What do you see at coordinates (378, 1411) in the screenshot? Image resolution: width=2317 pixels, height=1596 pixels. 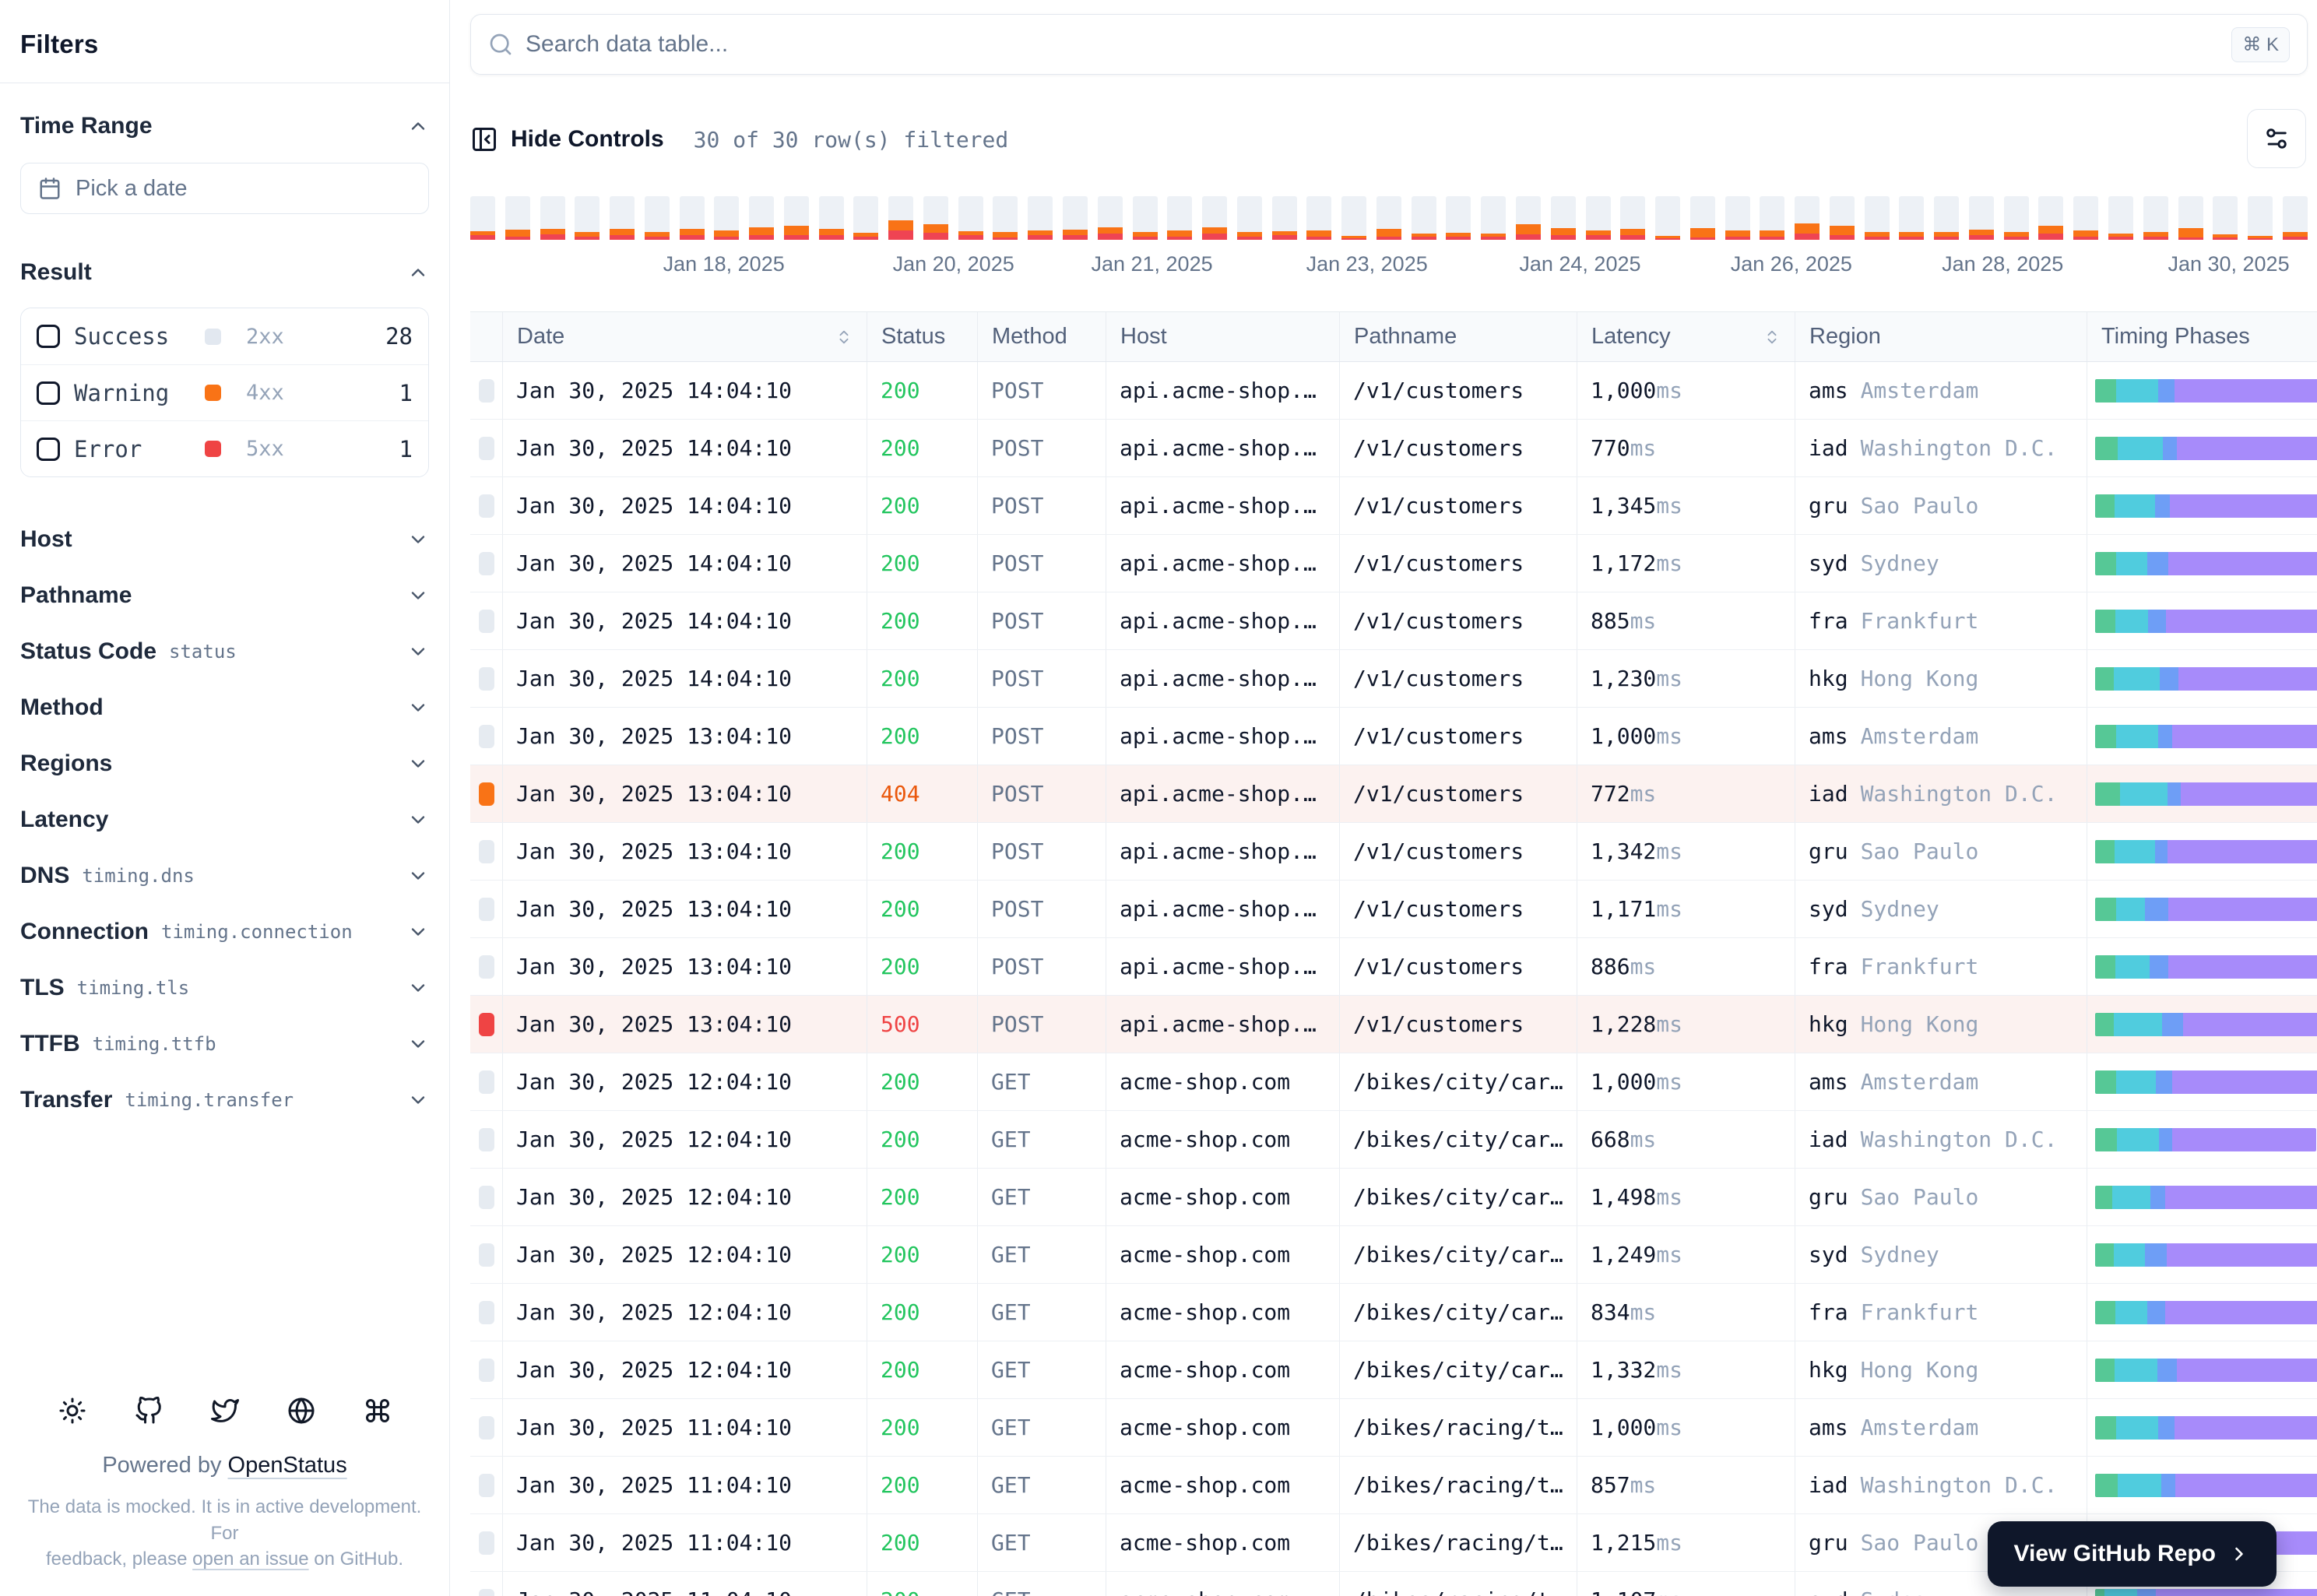 I see `command-menu-button` at bounding box center [378, 1411].